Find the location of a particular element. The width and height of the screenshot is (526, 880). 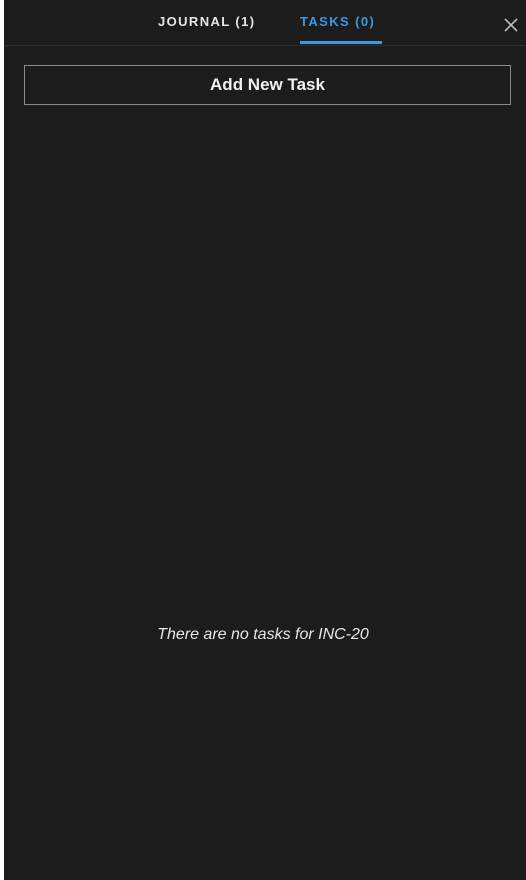

close-button is located at coordinates (511, 25).